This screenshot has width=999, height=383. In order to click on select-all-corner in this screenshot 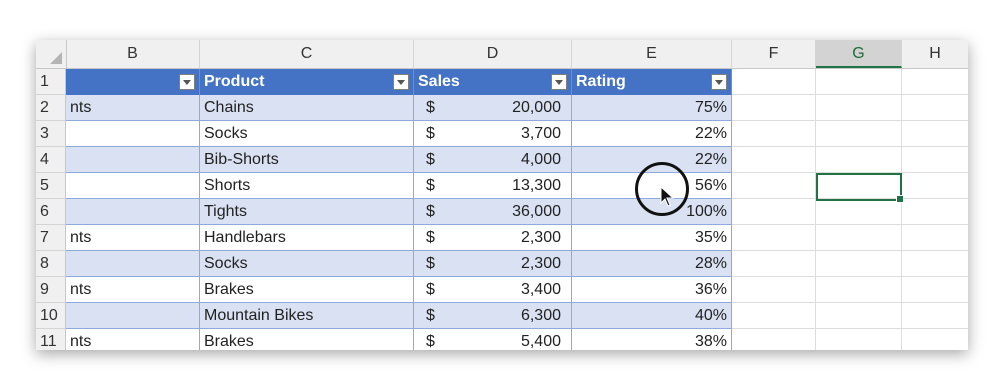, I will do `click(51, 54)`.